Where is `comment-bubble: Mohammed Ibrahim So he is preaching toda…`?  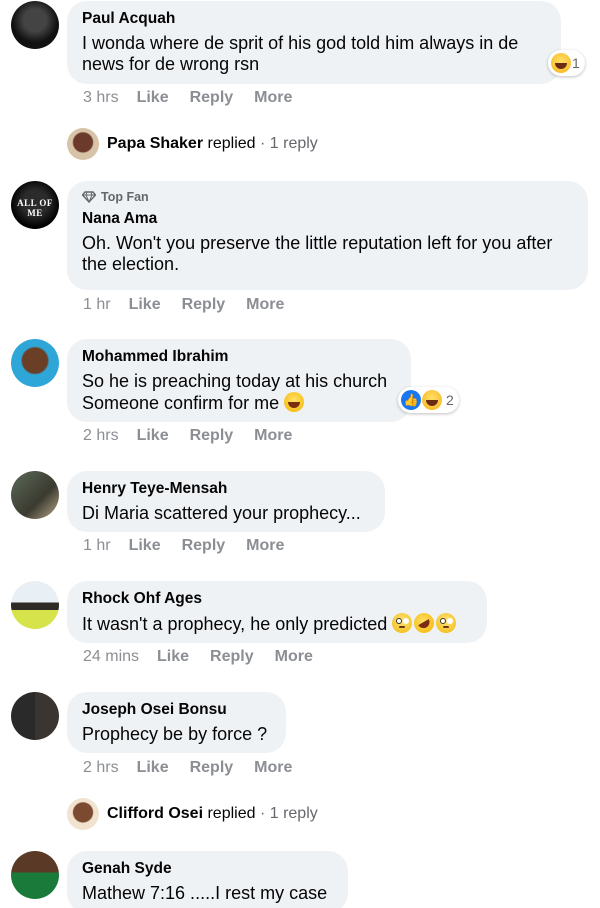
comment-bubble: Mohammed Ibrahim So he is preaching toda… is located at coordinates (239, 380).